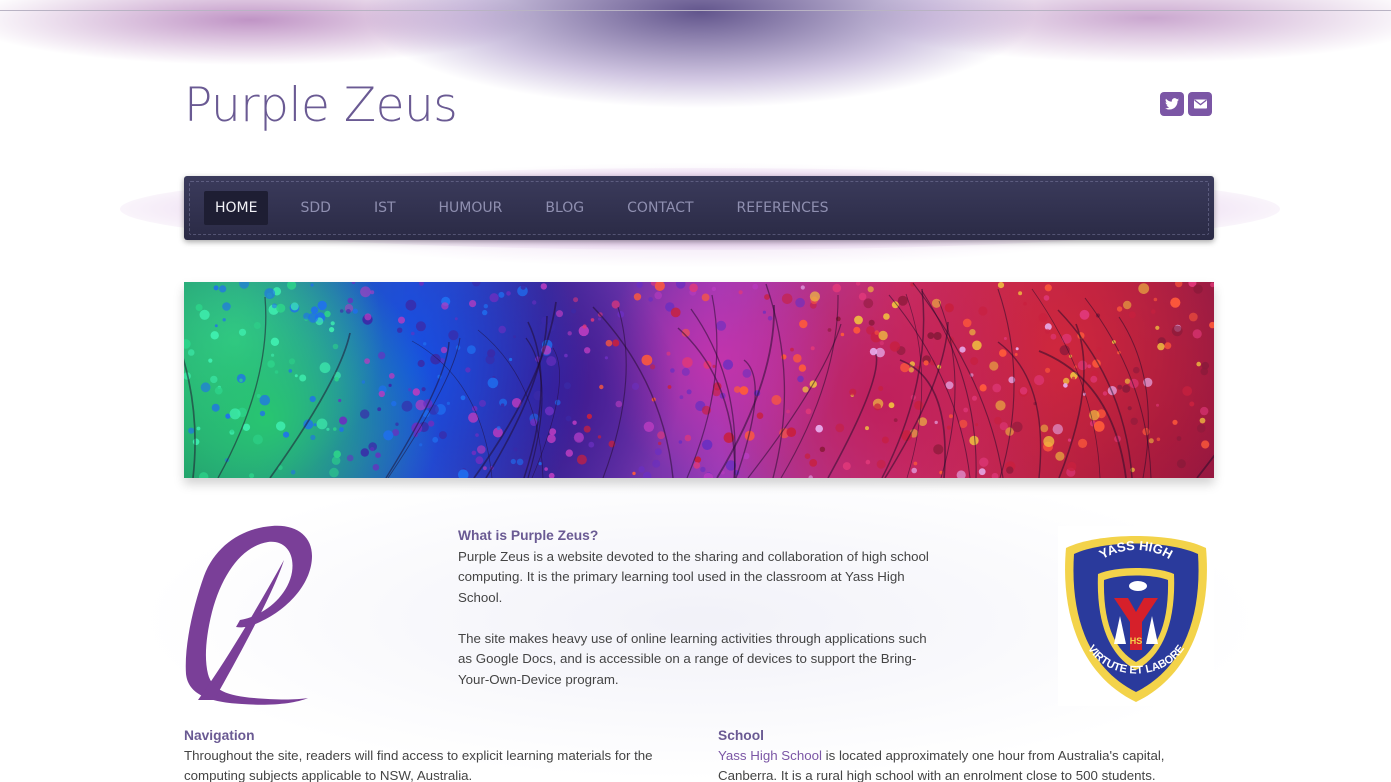 The image size is (1391, 782). What do you see at coordinates (660, 208) in the screenshot?
I see `nav-item-contact: CONTACT` at bounding box center [660, 208].